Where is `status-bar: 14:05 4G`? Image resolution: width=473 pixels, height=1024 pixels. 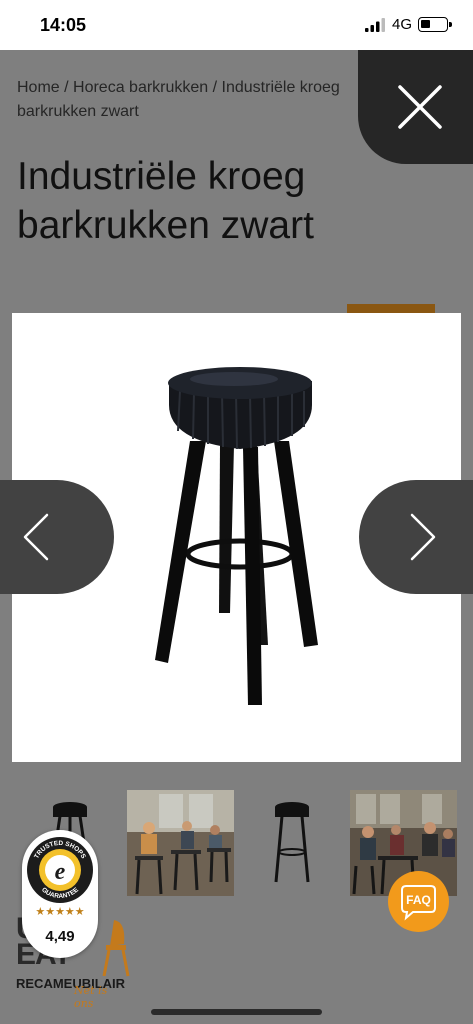 status-bar: 14:05 4G is located at coordinates (236, 25).